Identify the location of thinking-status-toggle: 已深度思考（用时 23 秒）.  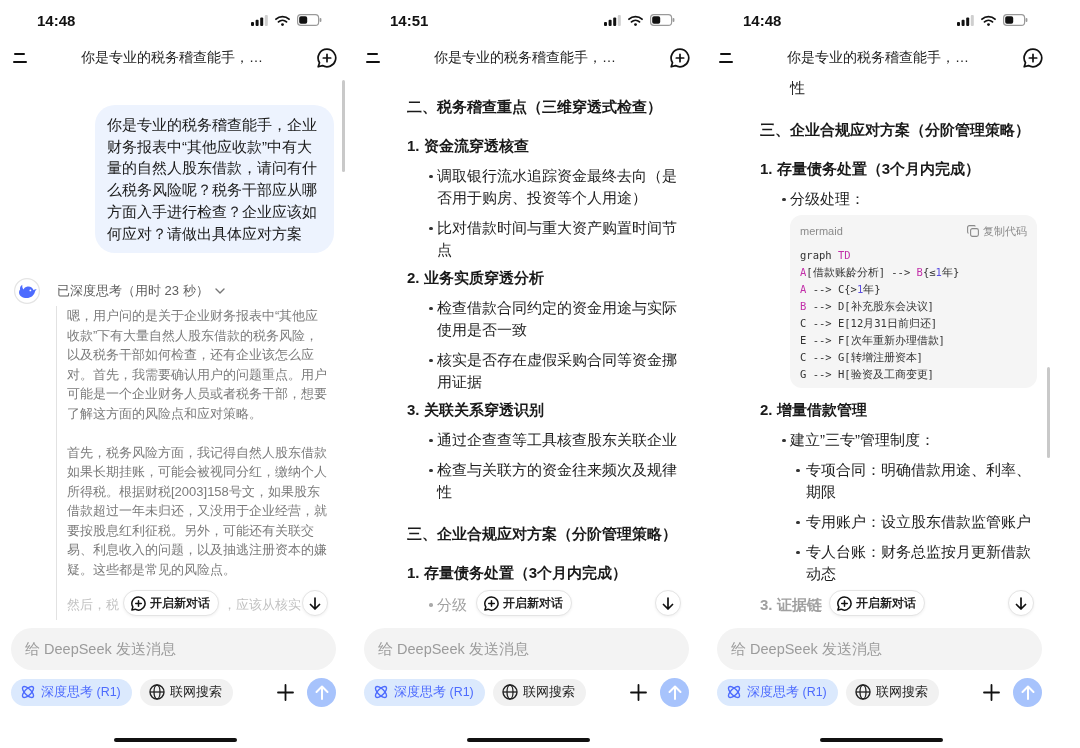
(141, 291).